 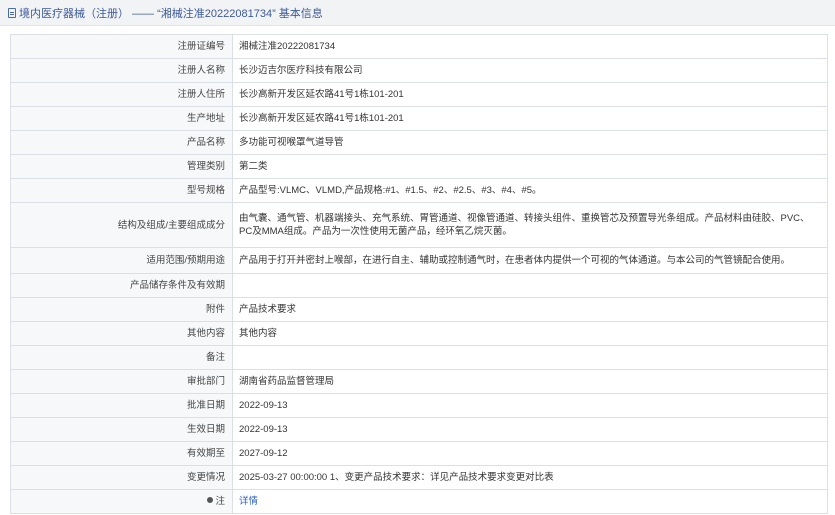 What do you see at coordinates (530, 70) in the screenshot?
I see `row-value: 长沙迈吉尔医疗科技有限公司` at bounding box center [530, 70].